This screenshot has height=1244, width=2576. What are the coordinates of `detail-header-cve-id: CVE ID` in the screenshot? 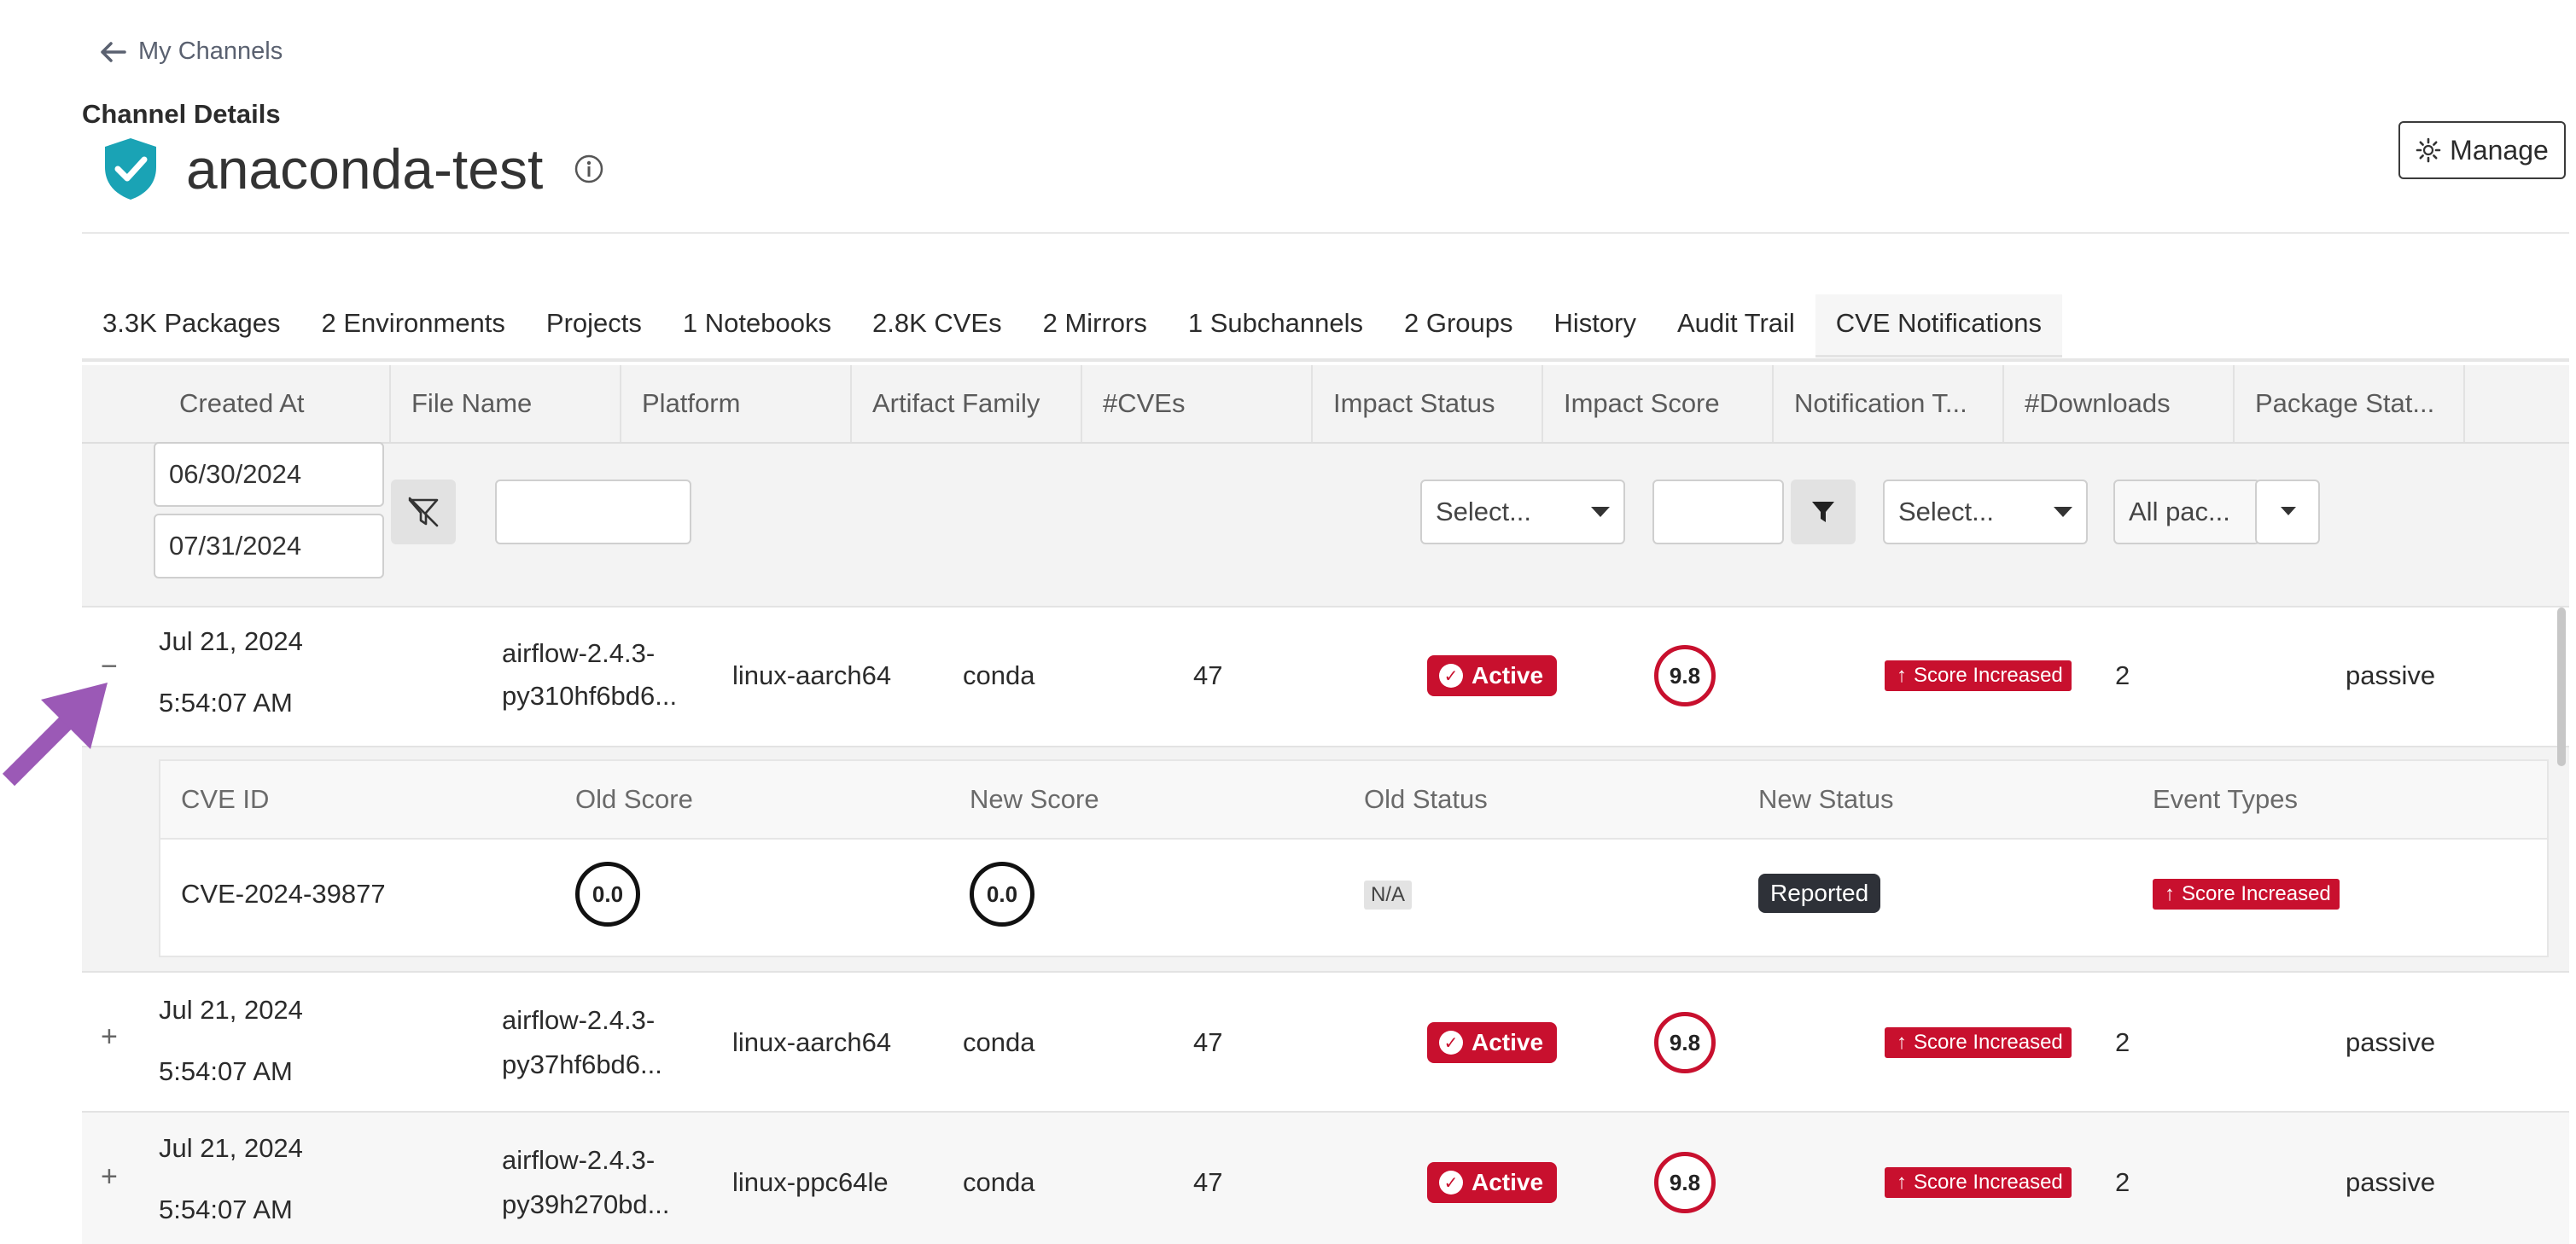 It's located at (225, 799).